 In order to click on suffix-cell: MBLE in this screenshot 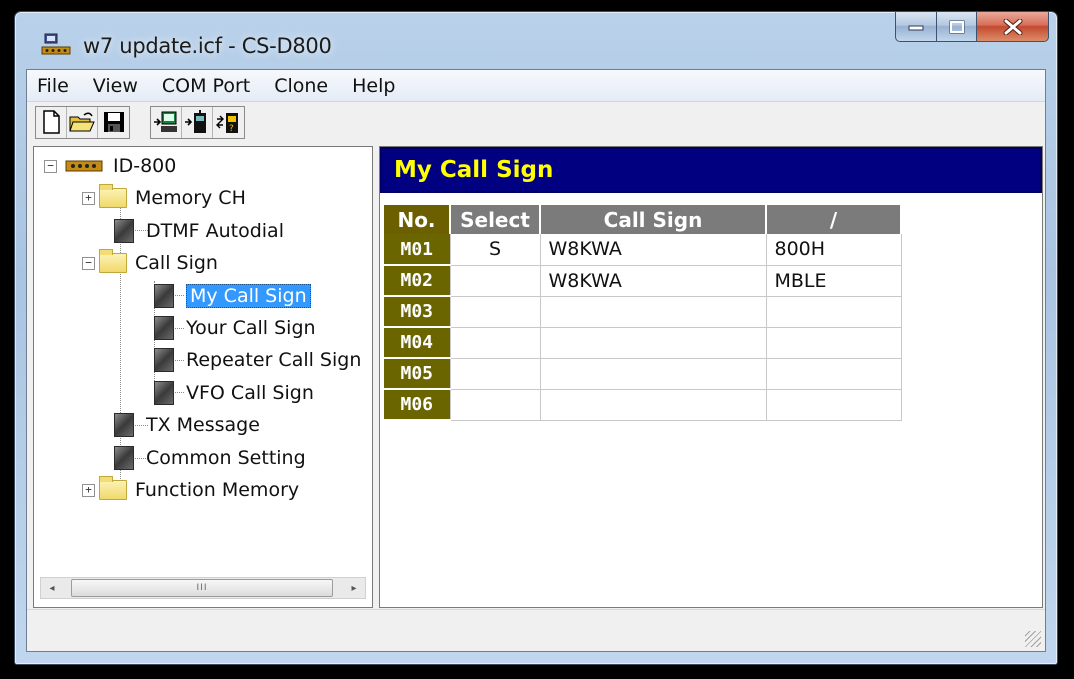, I will do `click(834, 281)`.